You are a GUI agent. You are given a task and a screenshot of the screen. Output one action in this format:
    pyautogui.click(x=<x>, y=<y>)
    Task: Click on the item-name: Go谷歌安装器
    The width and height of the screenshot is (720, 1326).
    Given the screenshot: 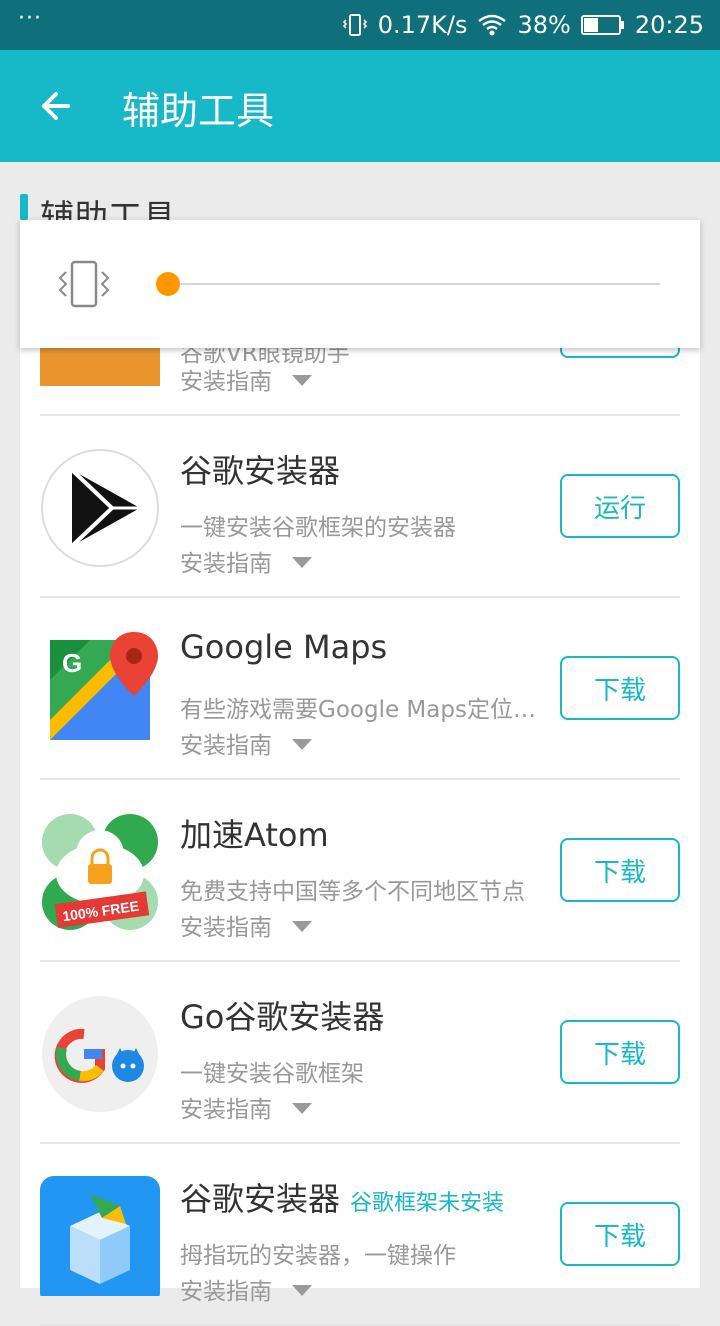 What is the action you would take?
    pyautogui.click(x=282, y=1017)
    